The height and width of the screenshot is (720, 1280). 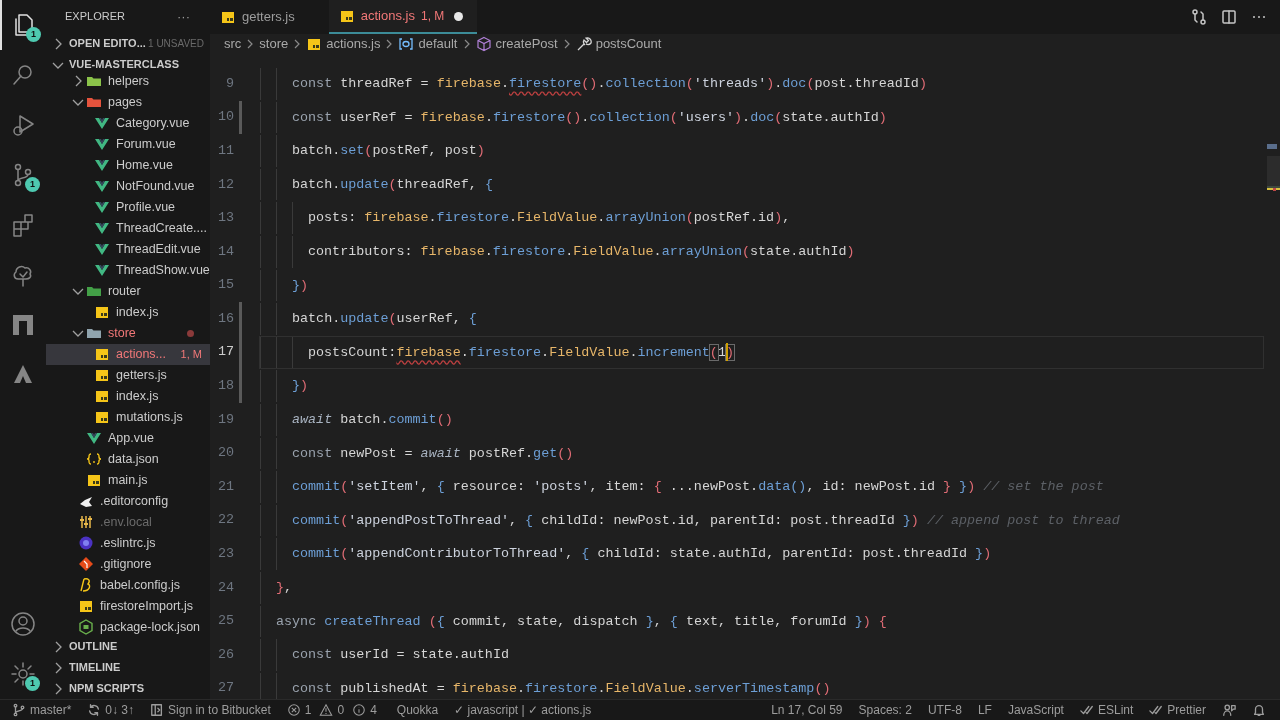 What do you see at coordinates (128, 83) in the screenshot?
I see `folder-name: helpers` at bounding box center [128, 83].